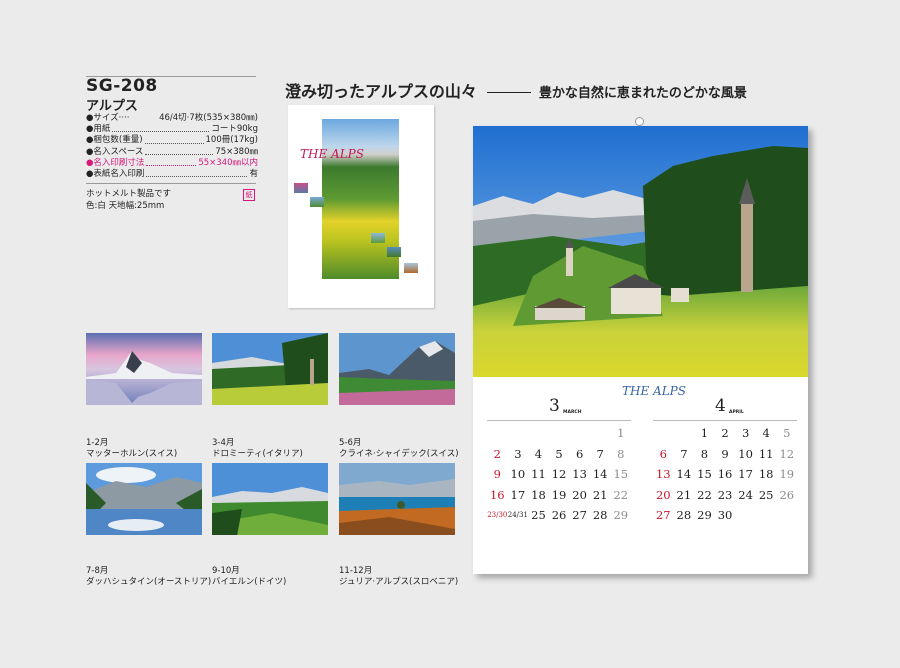 Image resolution: width=900 pixels, height=668 pixels. What do you see at coordinates (559, 494) in the screenshot?
I see `day-cell: 19` at bounding box center [559, 494].